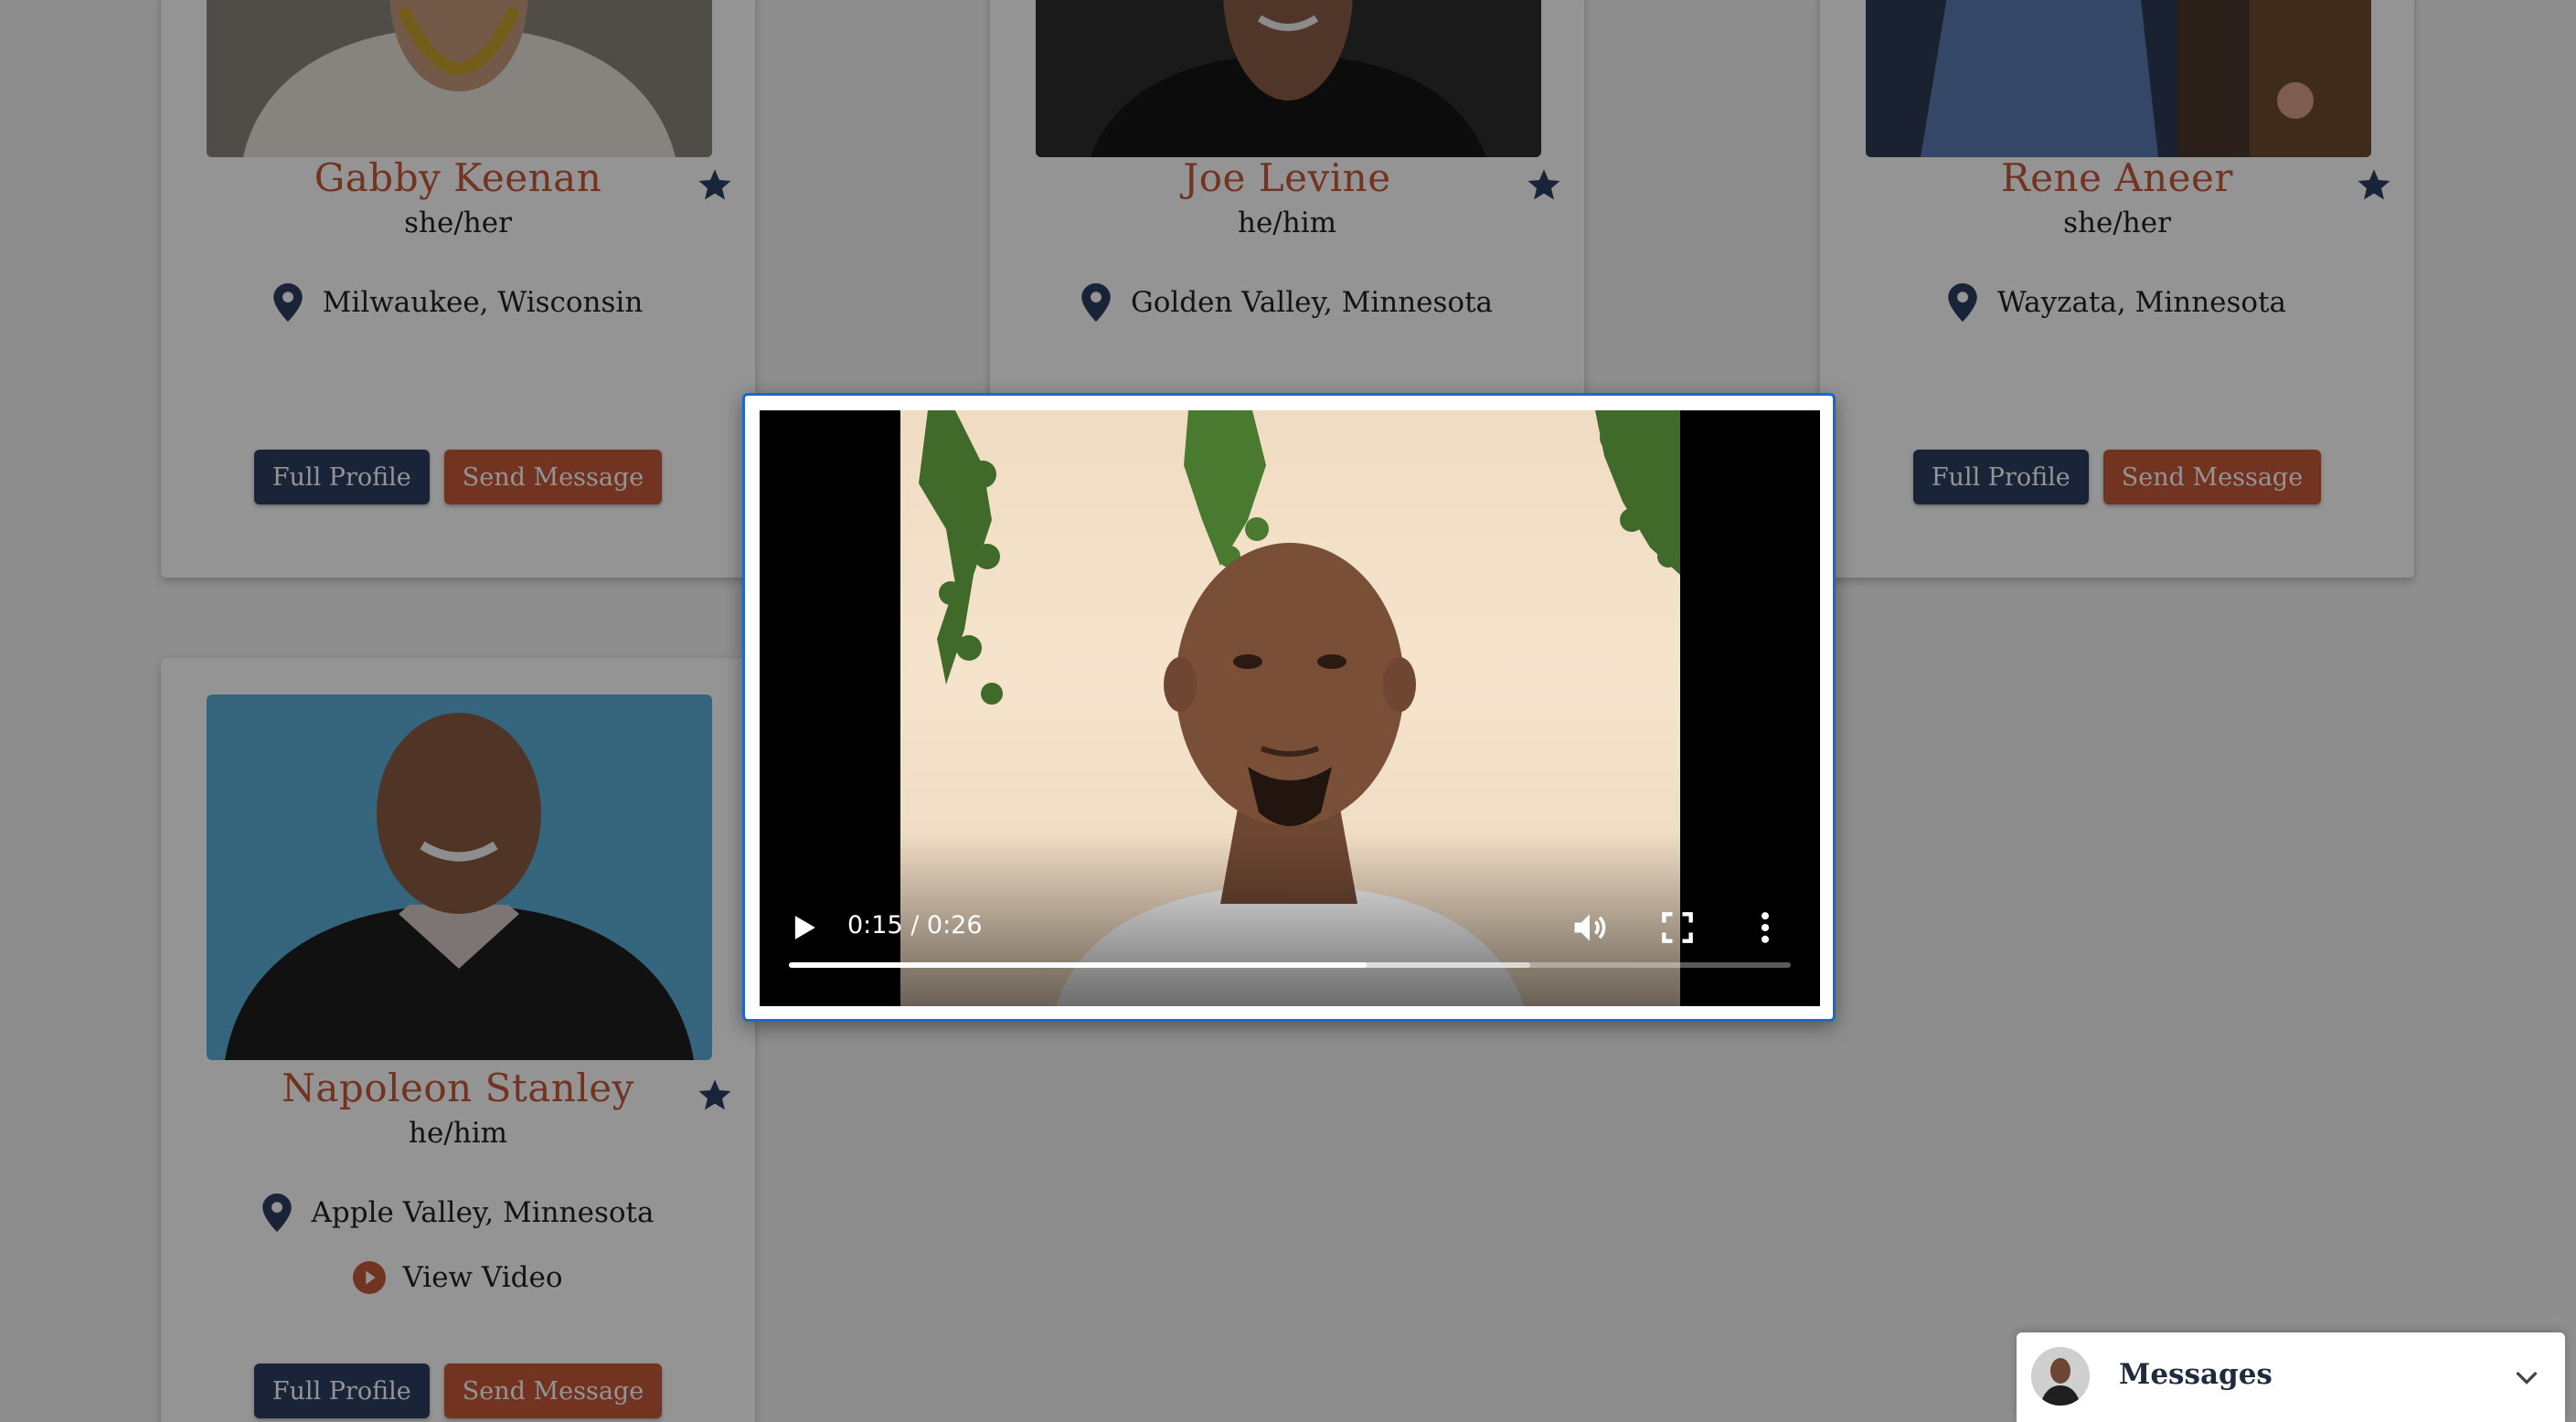 This screenshot has width=2576, height=1422. What do you see at coordinates (2526, 1378) in the screenshot?
I see `chevron-down-icon` at bounding box center [2526, 1378].